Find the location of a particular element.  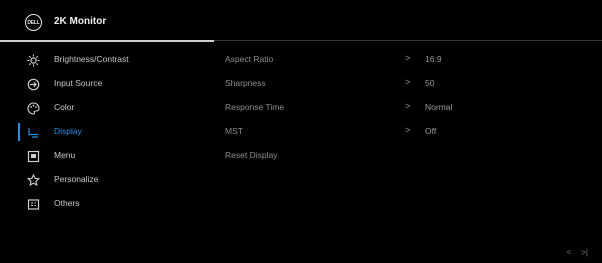

setting-sharpness: Sharpness > 50 is located at coordinates (408, 84).